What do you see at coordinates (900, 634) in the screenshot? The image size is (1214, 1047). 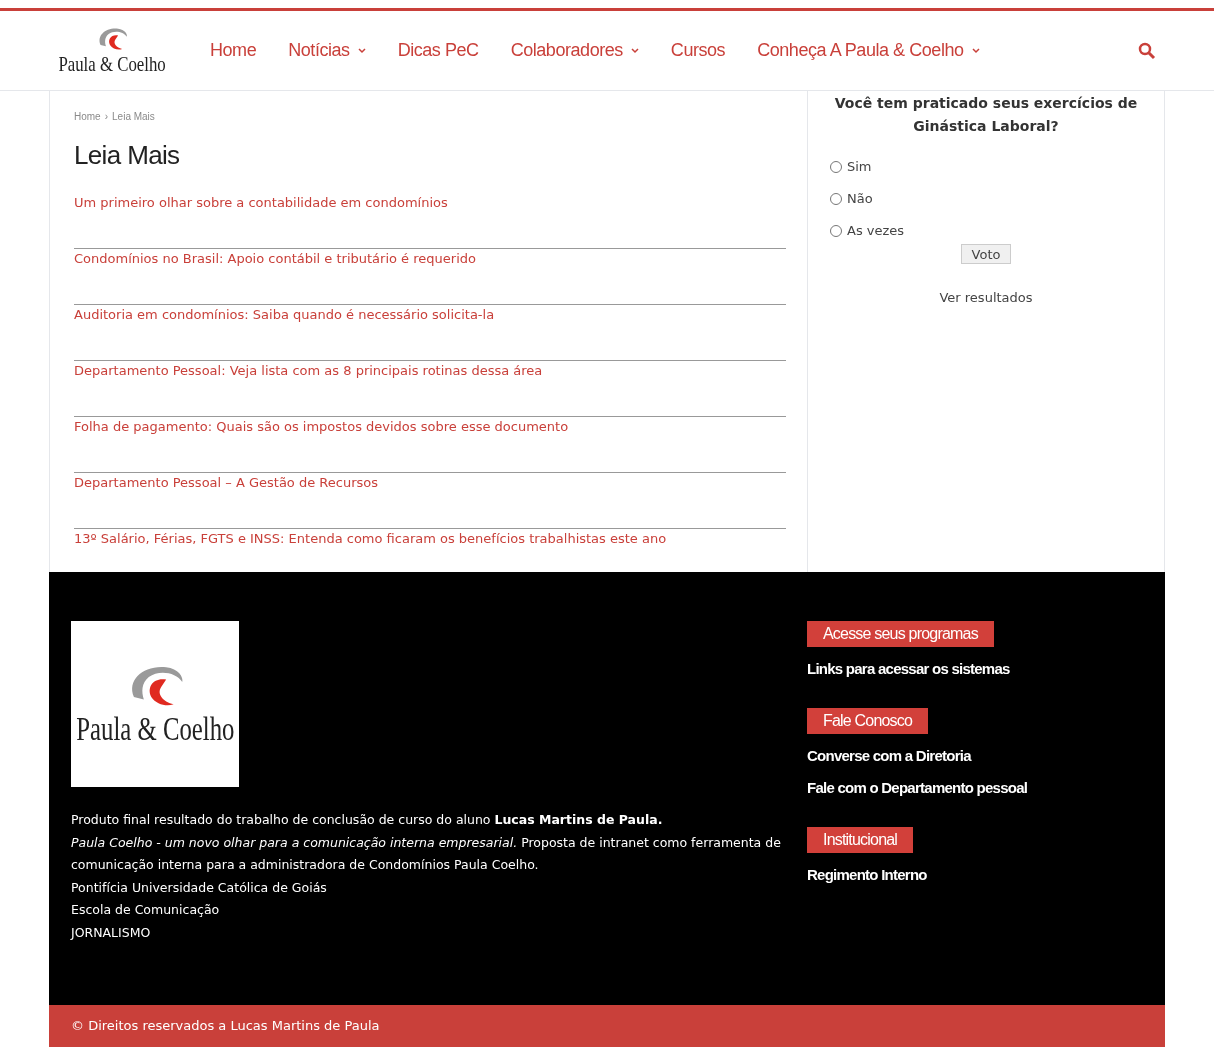 I see `section-heading: Acesse seus programas` at bounding box center [900, 634].